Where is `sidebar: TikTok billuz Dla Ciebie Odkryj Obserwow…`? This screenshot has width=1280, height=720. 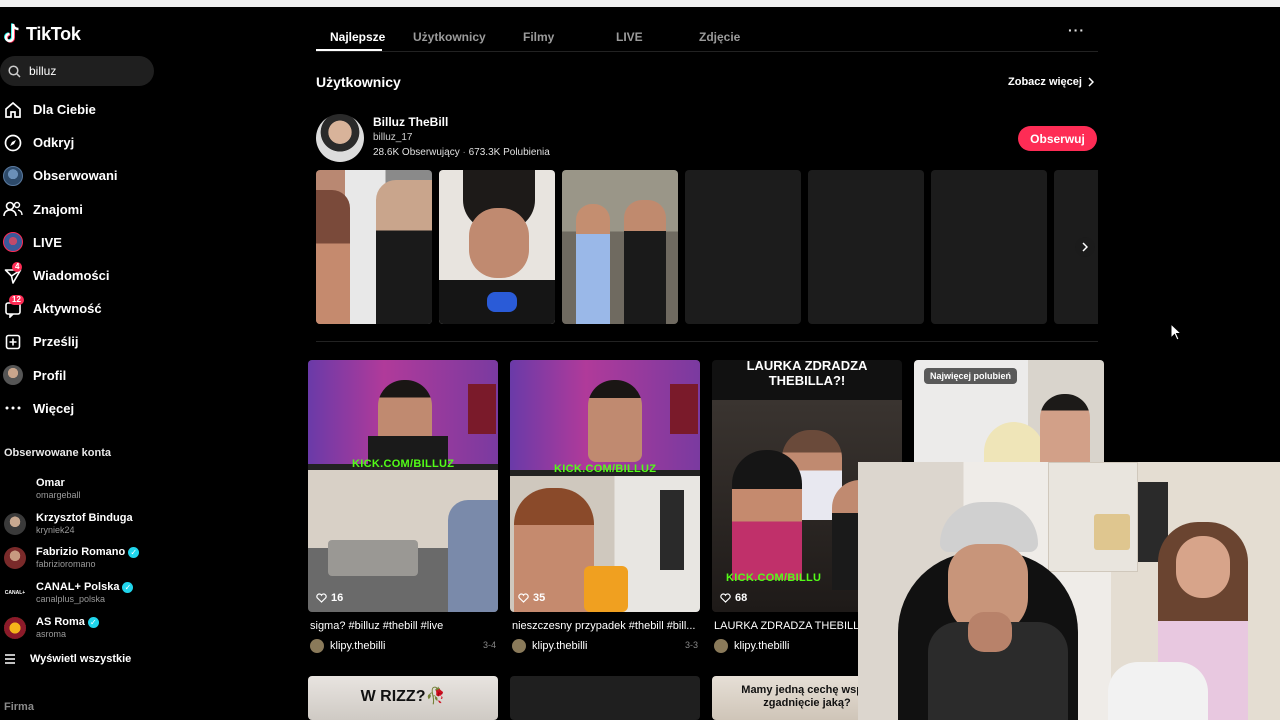
sidebar: TikTok billuz Dla Ciebie Odkryj Obserwow… is located at coordinates (80, 363).